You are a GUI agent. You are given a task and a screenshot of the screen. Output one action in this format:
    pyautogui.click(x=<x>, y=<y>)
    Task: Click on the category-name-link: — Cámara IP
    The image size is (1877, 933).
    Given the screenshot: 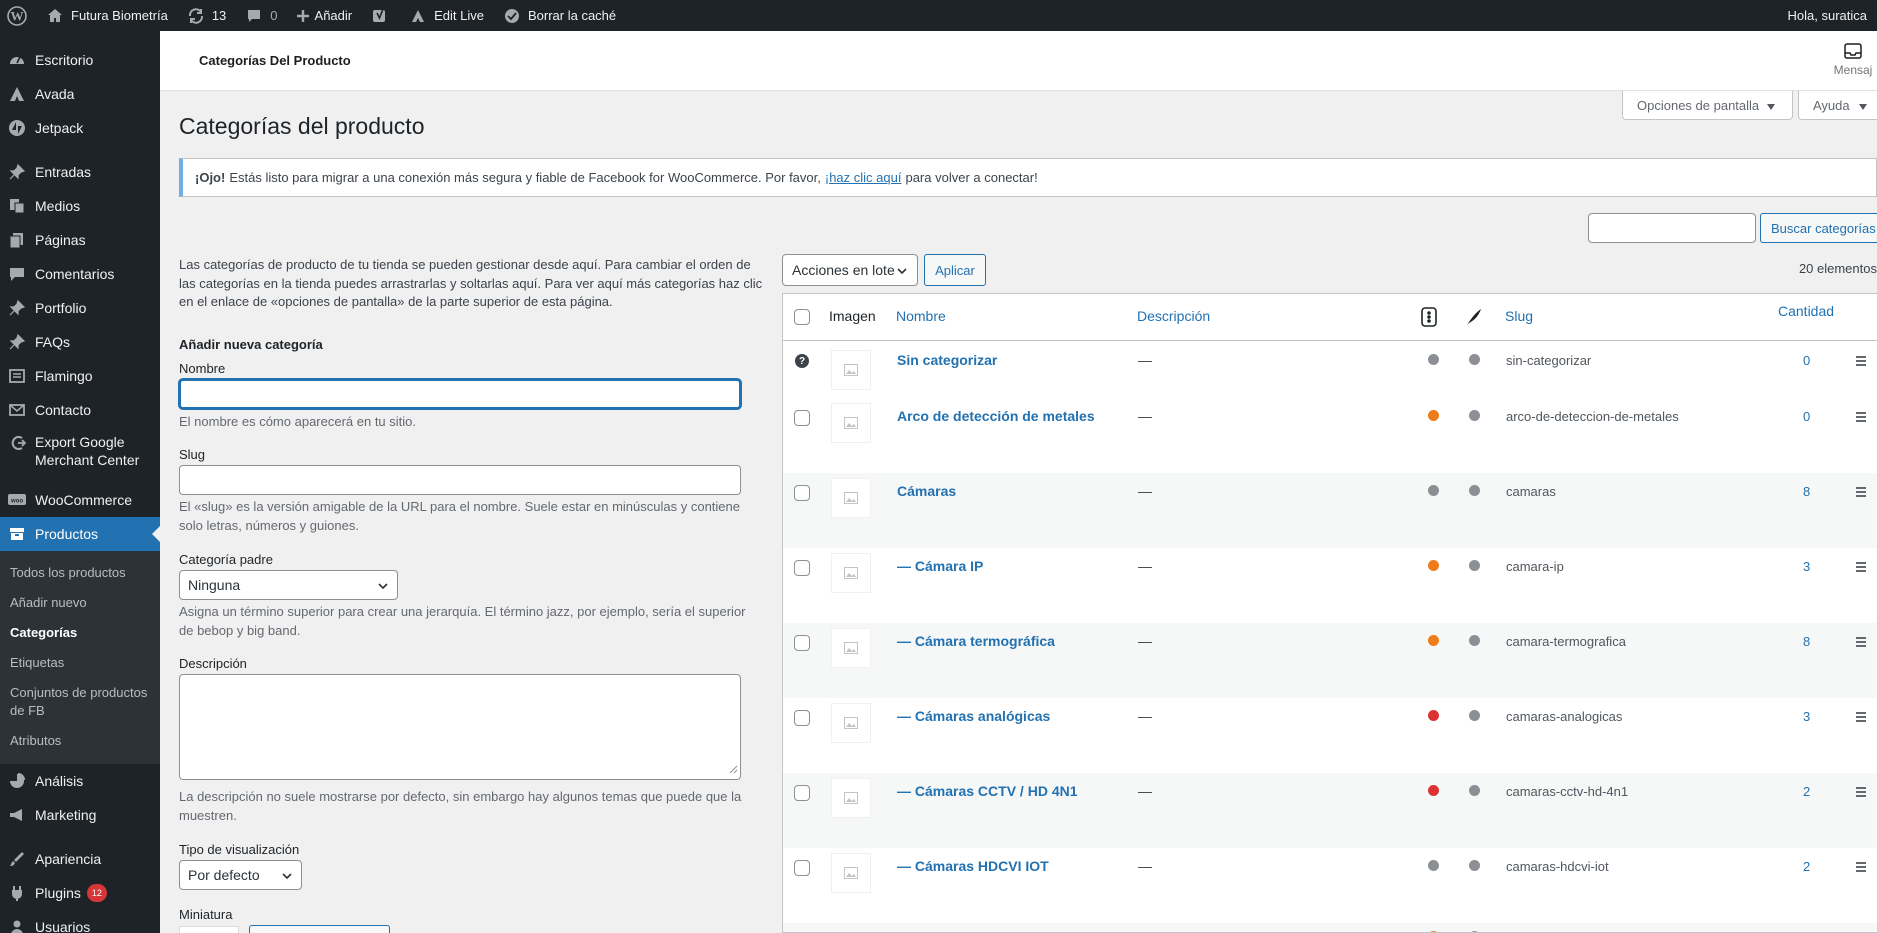 What is the action you would take?
    pyautogui.click(x=940, y=566)
    